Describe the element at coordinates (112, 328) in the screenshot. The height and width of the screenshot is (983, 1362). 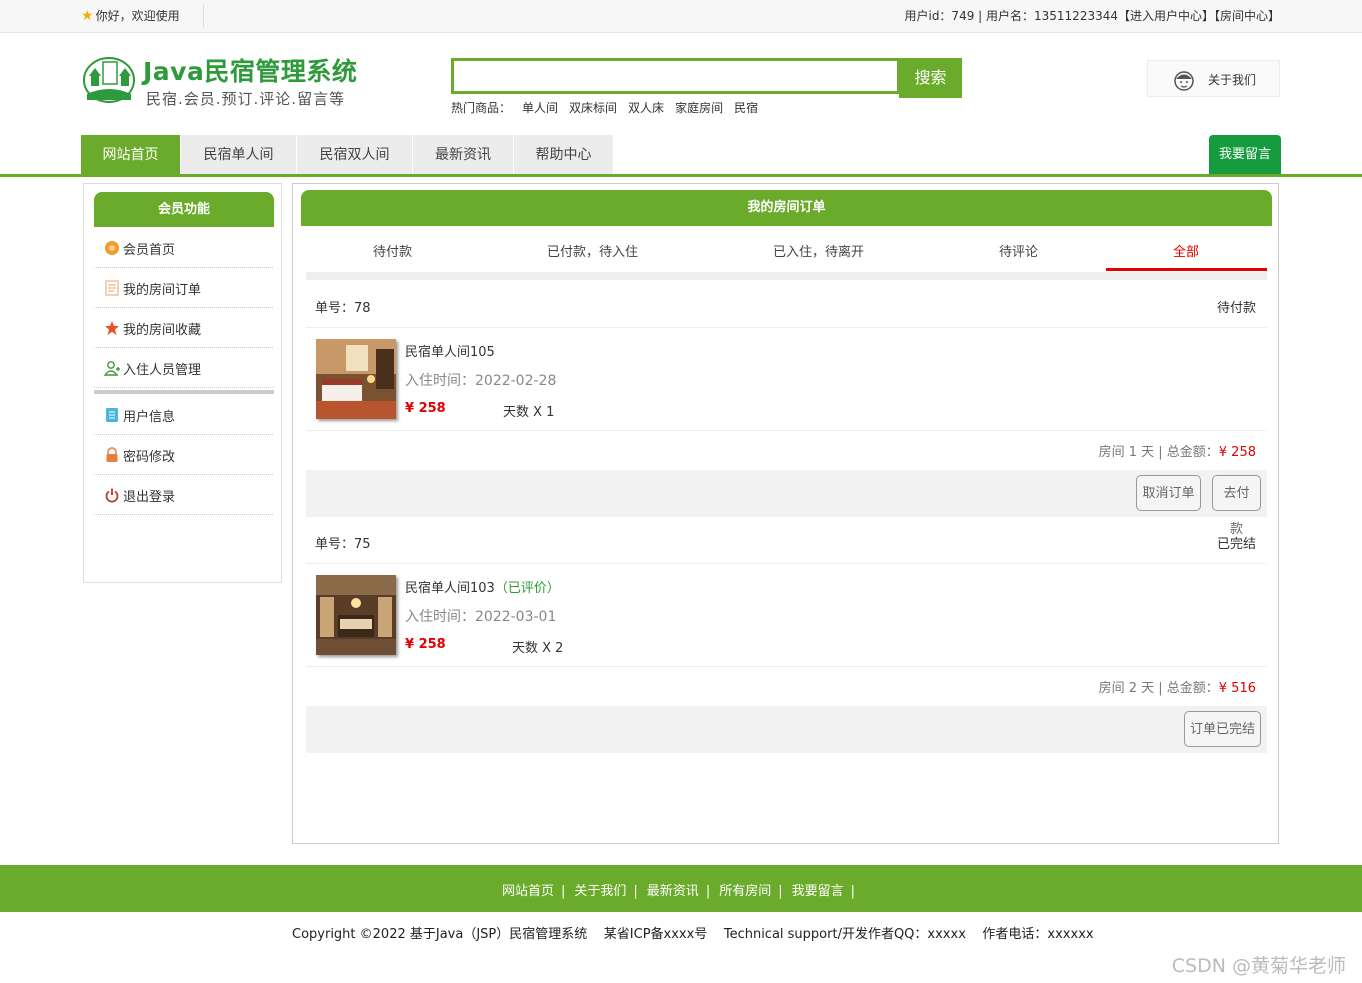
I see `star-icon` at that location.